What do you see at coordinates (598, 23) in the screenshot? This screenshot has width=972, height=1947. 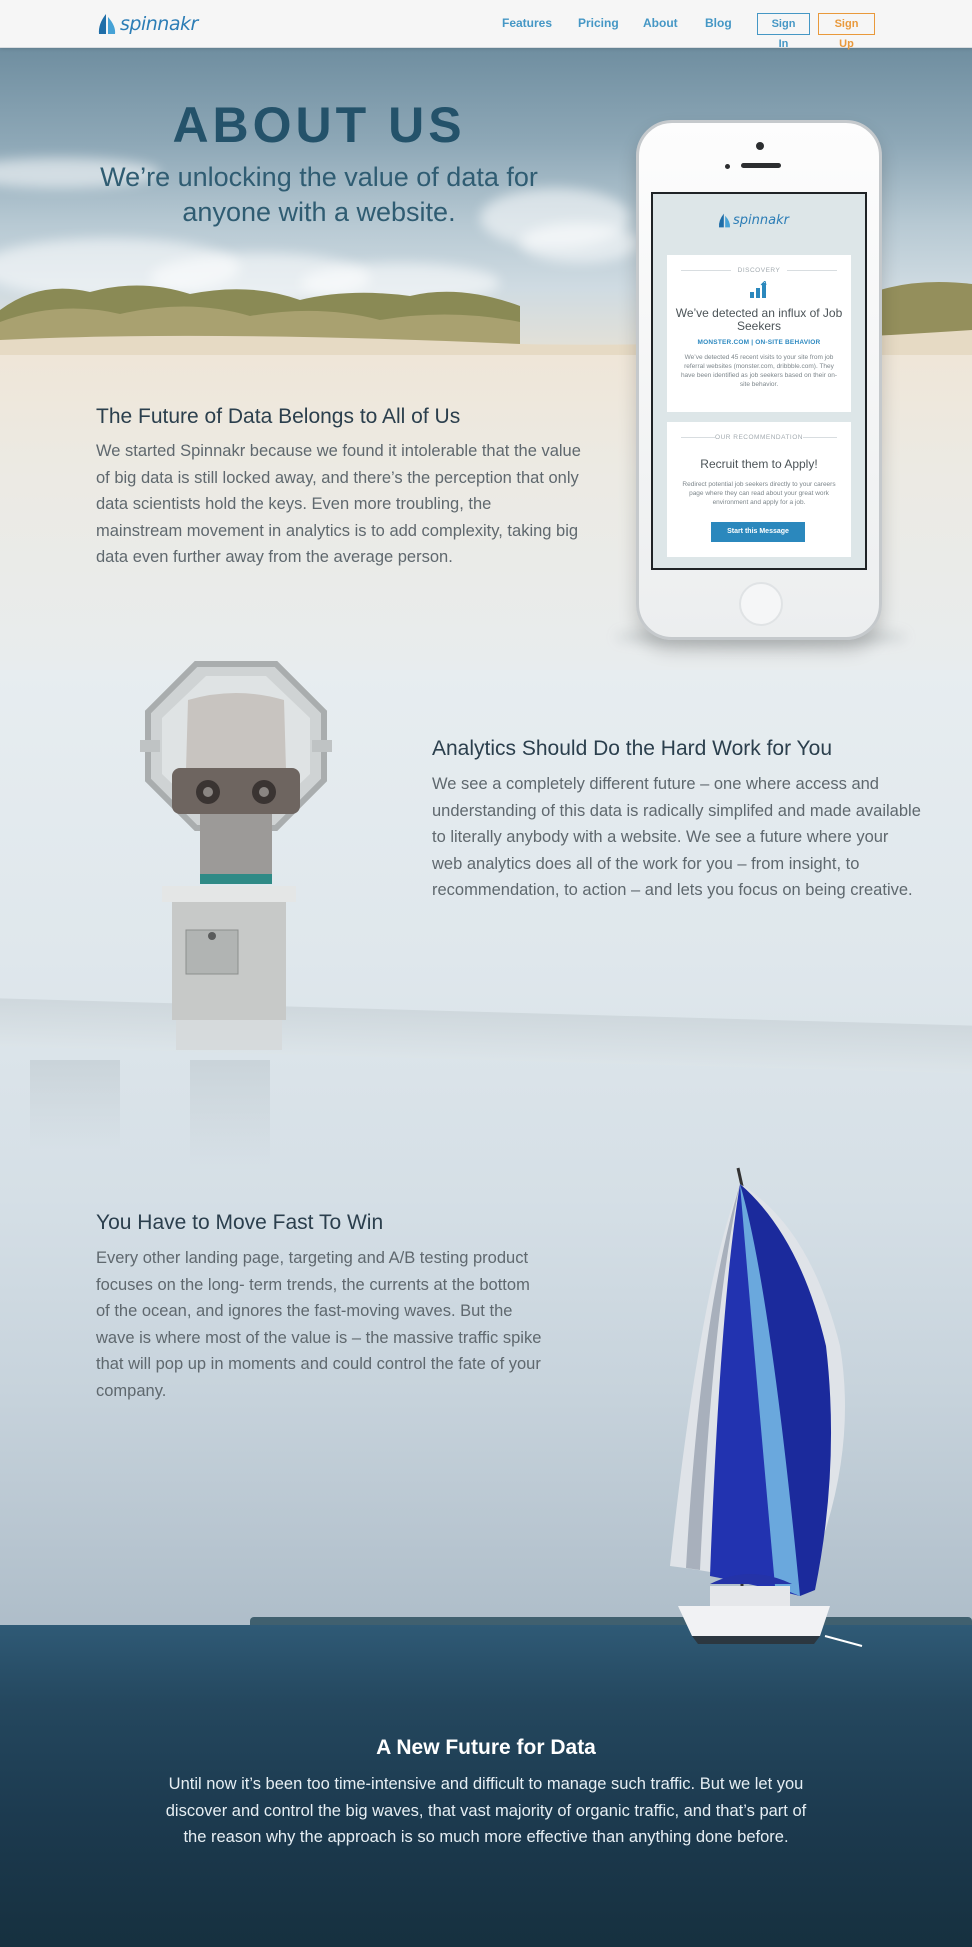 I see `nav-link-pricing: Pricing` at bounding box center [598, 23].